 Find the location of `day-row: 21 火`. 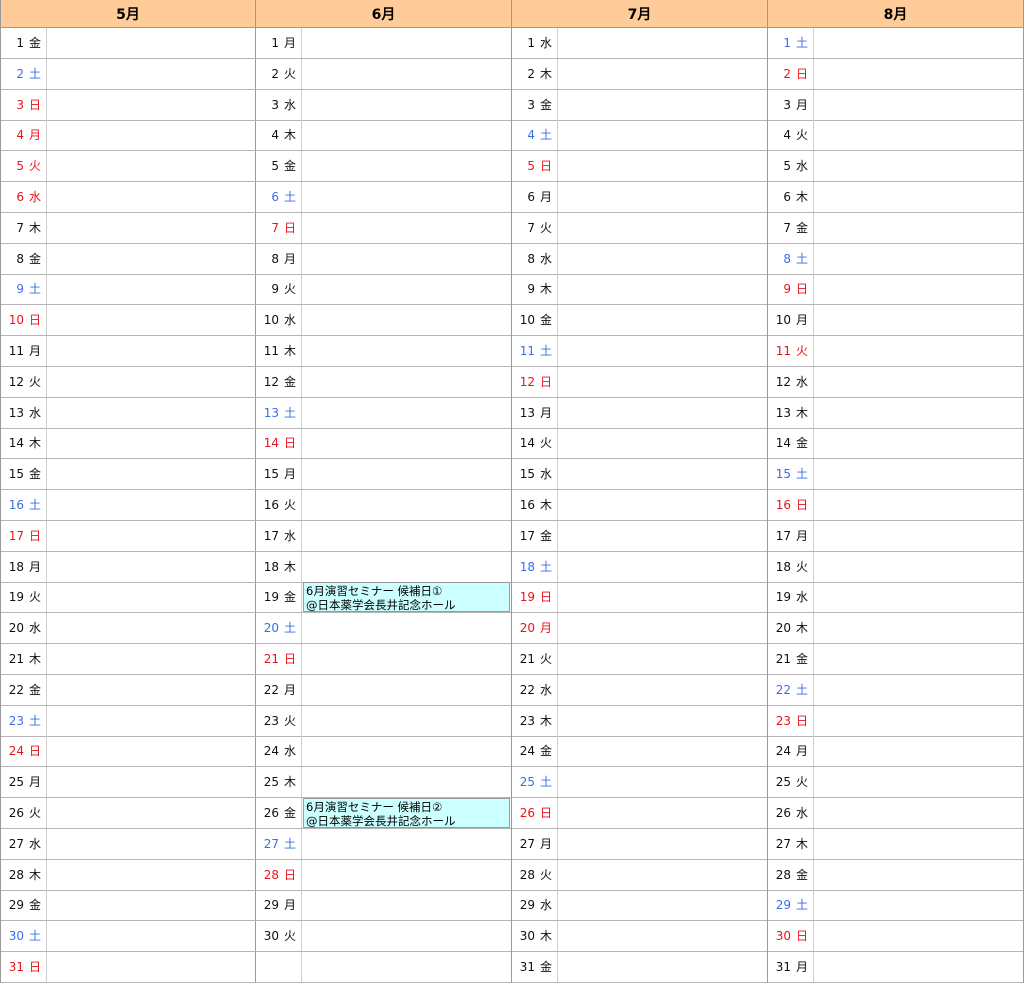

day-row: 21 火 is located at coordinates (639, 659).